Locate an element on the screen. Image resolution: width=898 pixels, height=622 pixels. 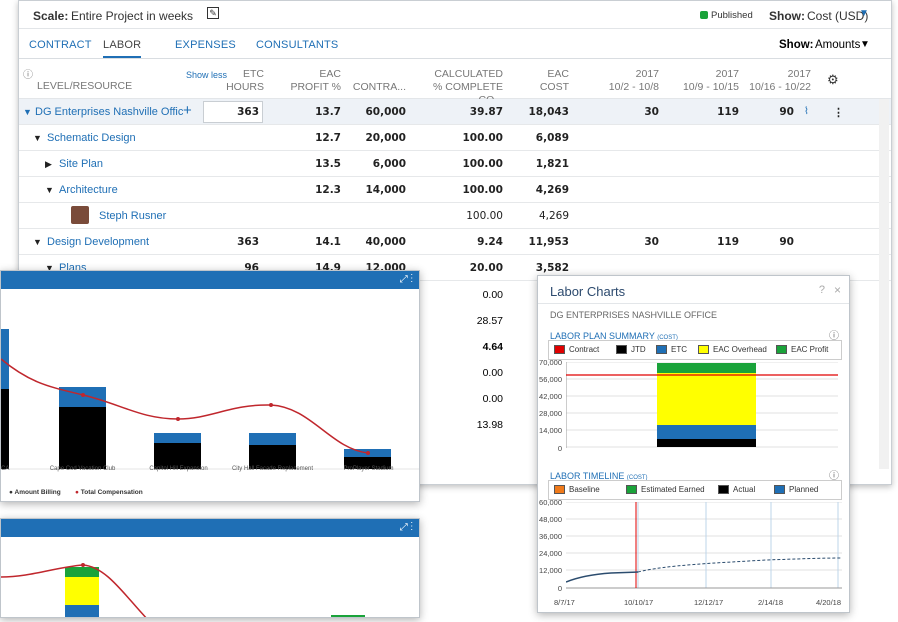
help-icon: ? is located at coordinates (822, 290).